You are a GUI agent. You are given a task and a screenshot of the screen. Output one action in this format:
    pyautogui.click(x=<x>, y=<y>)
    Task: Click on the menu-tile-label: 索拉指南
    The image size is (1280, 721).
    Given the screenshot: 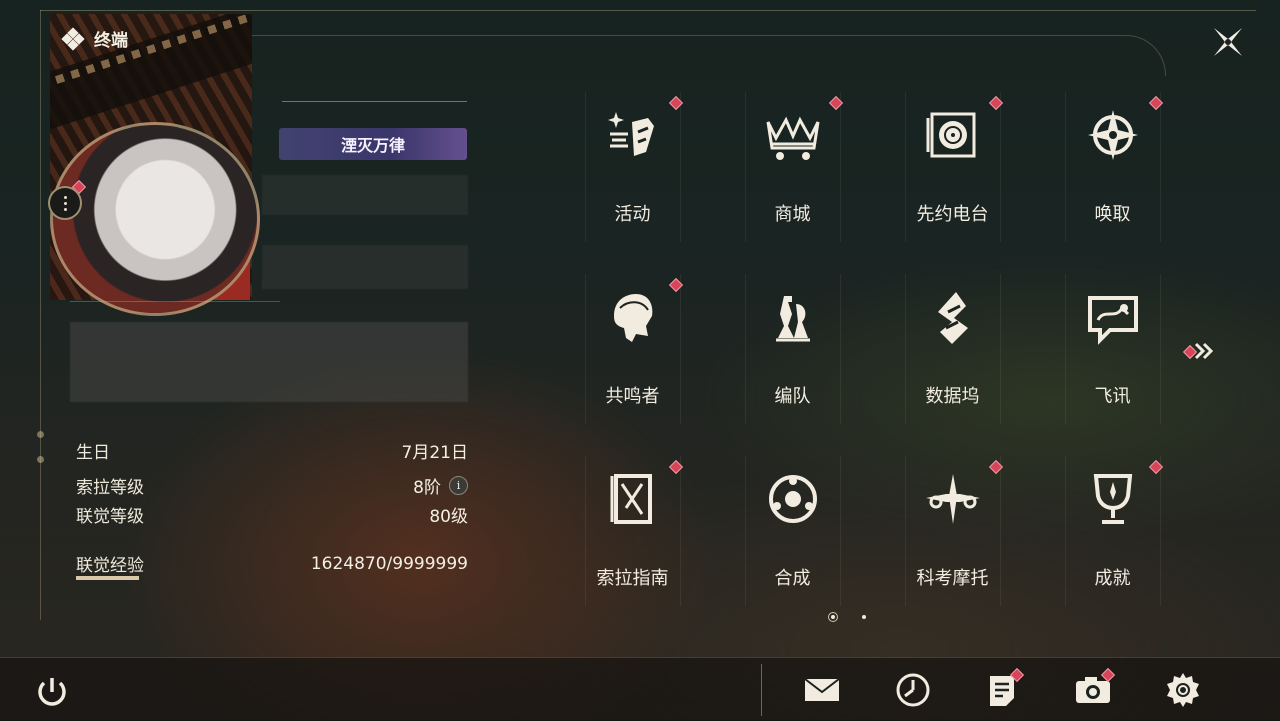 What is the action you would take?
    pyautogui.click(x=632, y=578)
    